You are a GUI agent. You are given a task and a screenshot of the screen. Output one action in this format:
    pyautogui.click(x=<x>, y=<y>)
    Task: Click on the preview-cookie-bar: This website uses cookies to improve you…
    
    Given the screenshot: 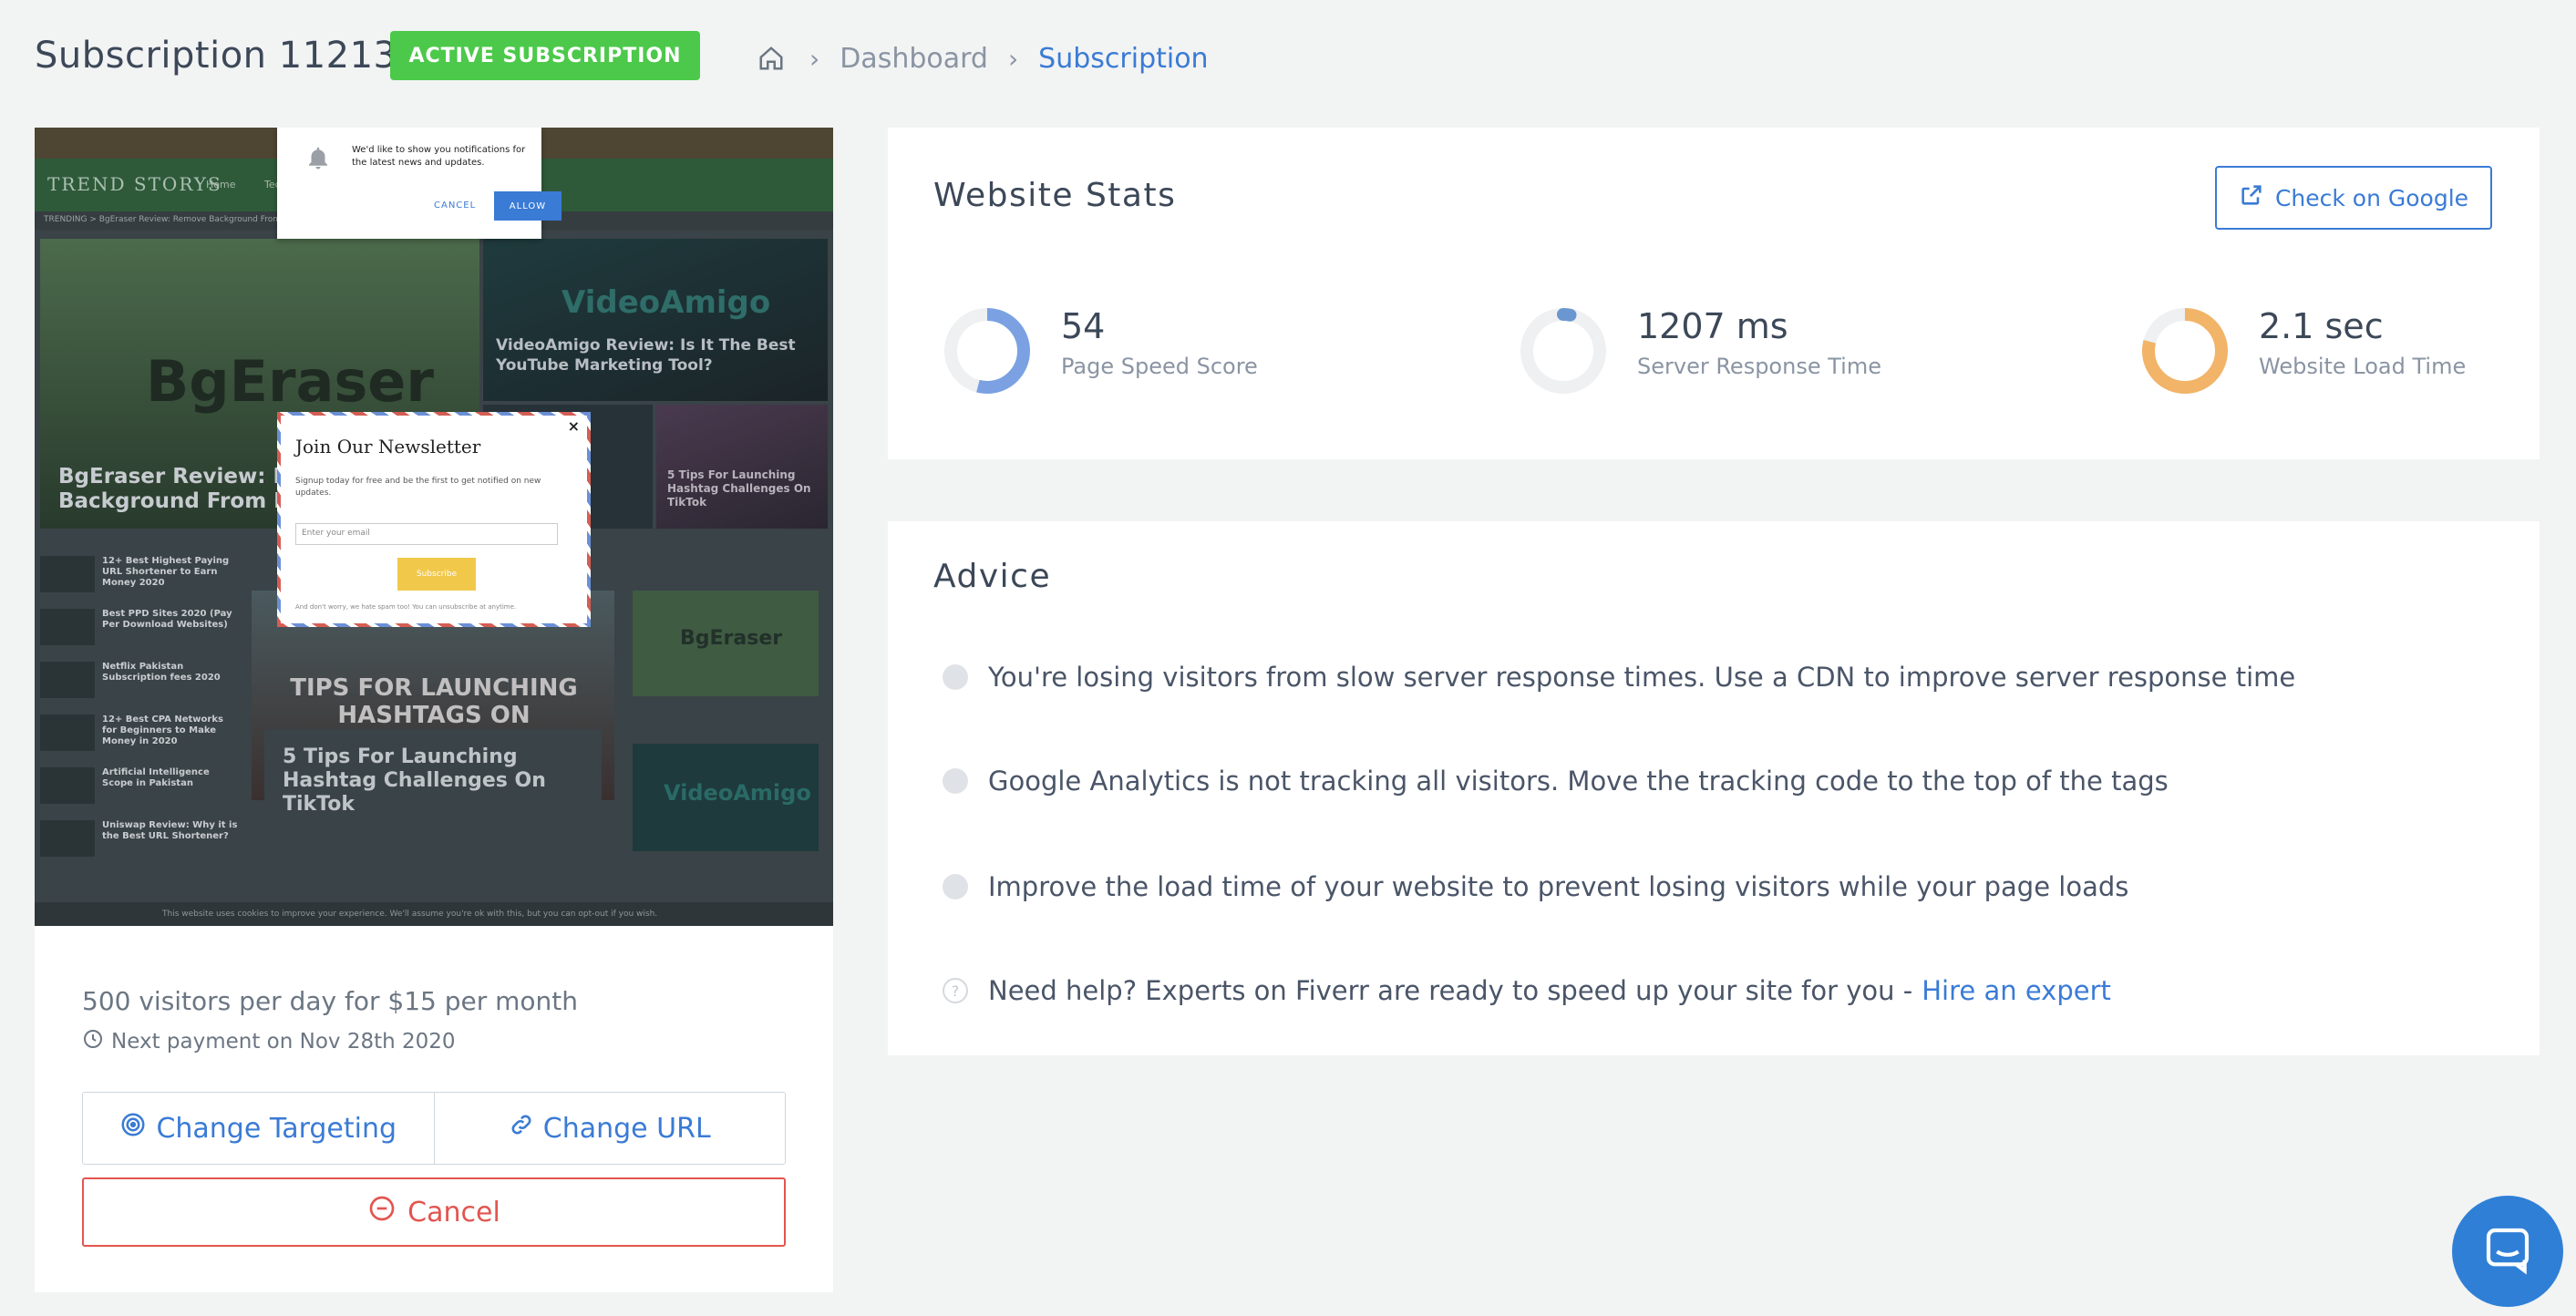 What is the action you would take?
    pyautogui.click(x=434, y=914)
    